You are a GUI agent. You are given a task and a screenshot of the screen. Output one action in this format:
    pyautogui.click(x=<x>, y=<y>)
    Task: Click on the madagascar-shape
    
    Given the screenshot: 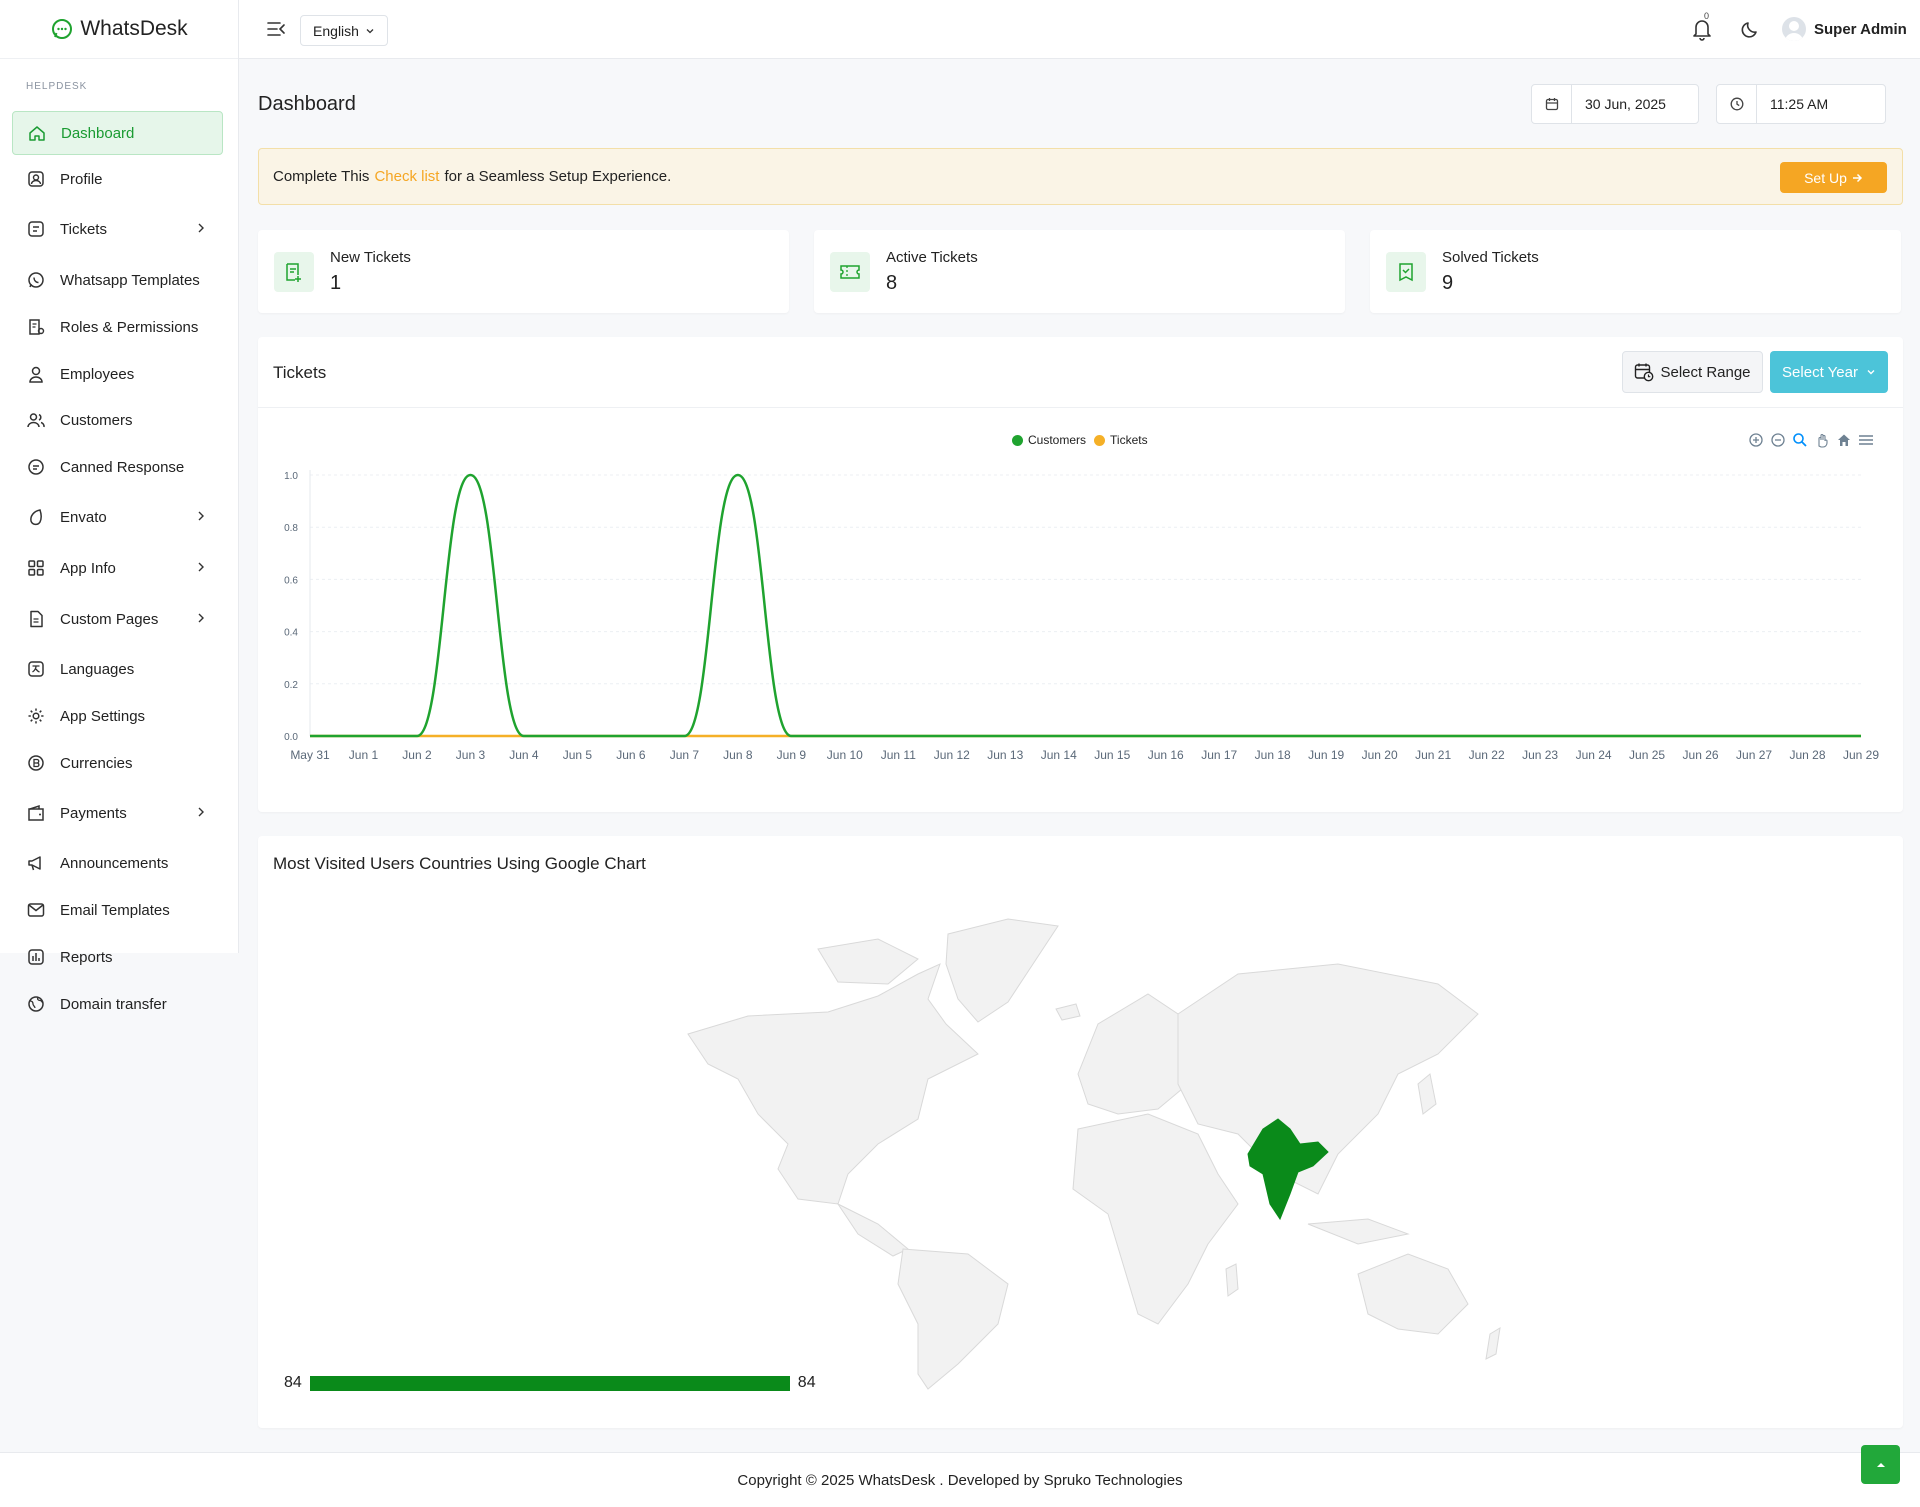 What is the action you would take?
    pyautogui.click(x=1232, y=1280)
    